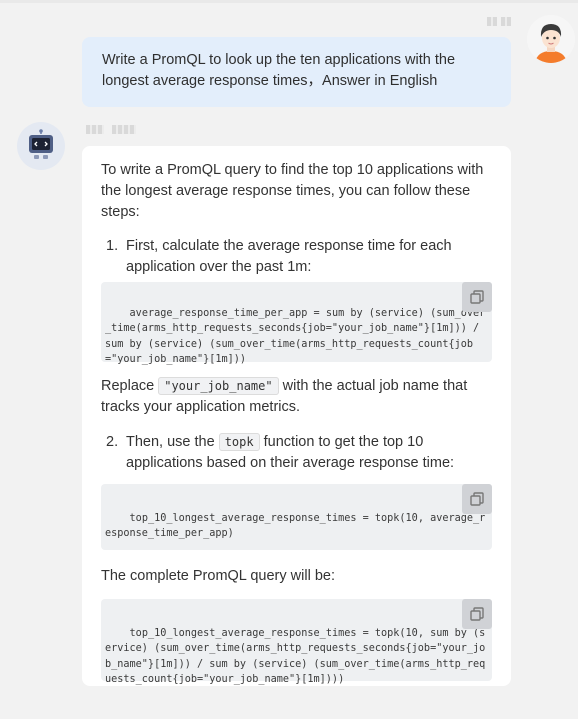  Describe the element at coordinates (218, 576) in the screenshot. I see `complete-query-label: The complete PromQL query will be:` at that location.